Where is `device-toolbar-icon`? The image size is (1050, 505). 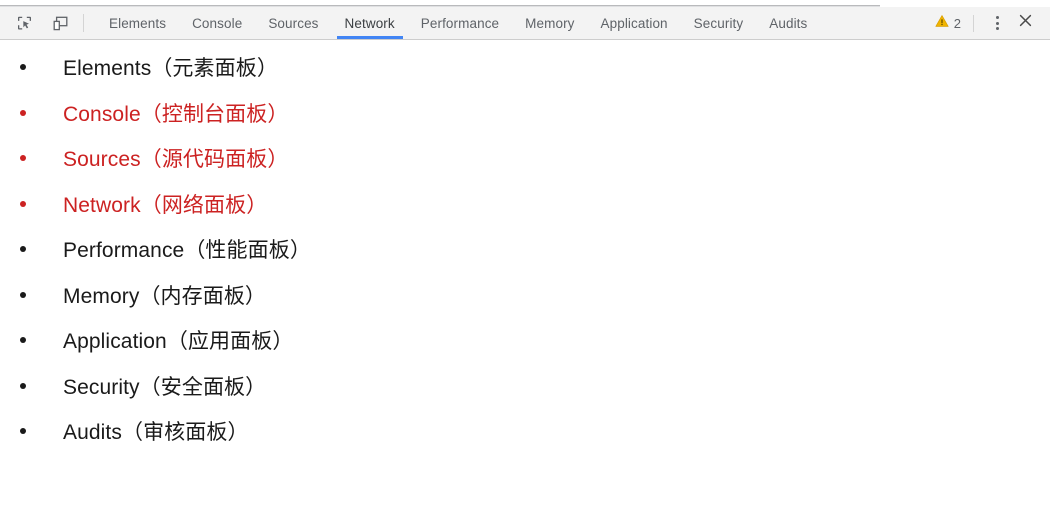 device-toolbar-icon is located at coordinates (60, 23).